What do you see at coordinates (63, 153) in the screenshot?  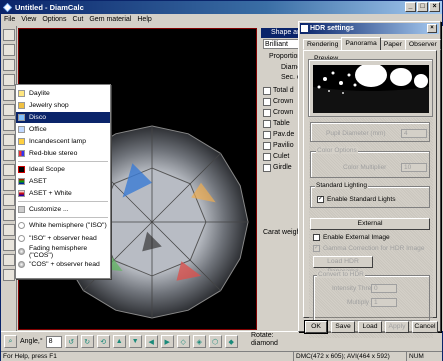 I see `menu-item-red-blue-stereo: Red-blue stereo` at bounding box center [63, 153].